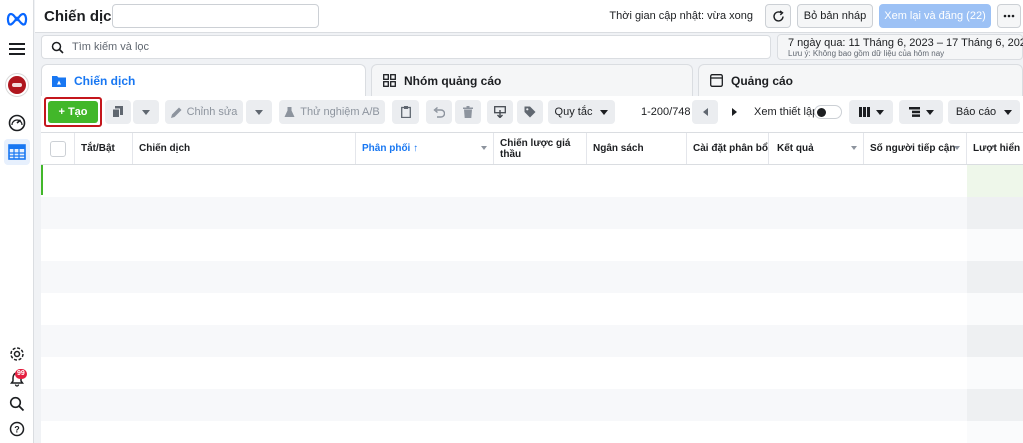  What do you see at coordinates (59, 81) in the screenshot?
I see `folder-icon` at bounding box center [59, 81].